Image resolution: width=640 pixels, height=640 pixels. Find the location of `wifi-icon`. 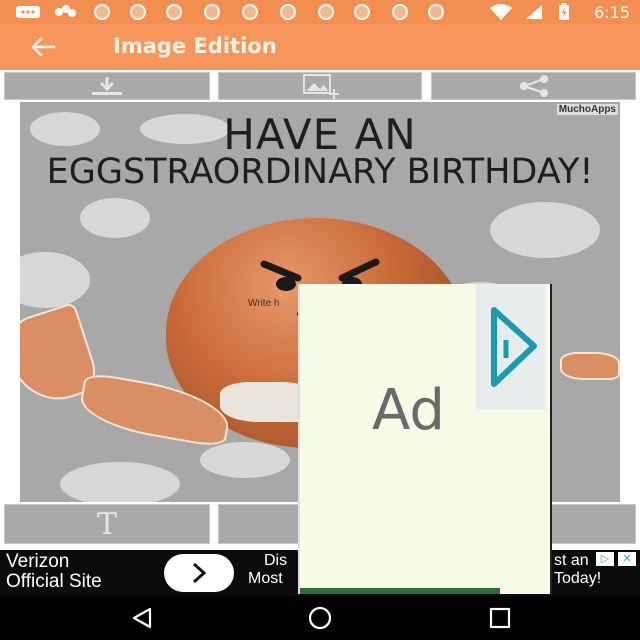

wifi-icon is located at coordinates (501, 12).